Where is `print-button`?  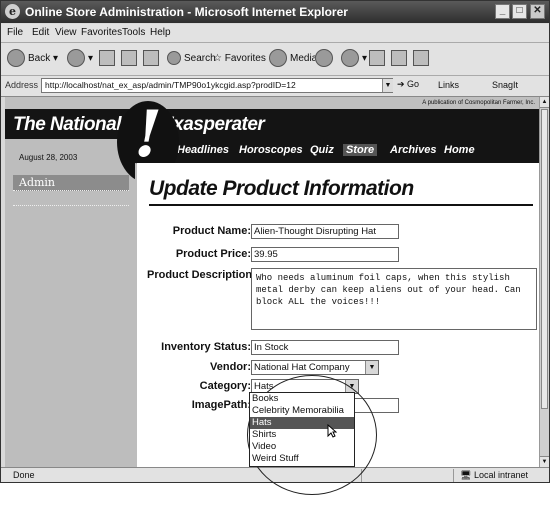 print-button is located at coordinates (377, 59).